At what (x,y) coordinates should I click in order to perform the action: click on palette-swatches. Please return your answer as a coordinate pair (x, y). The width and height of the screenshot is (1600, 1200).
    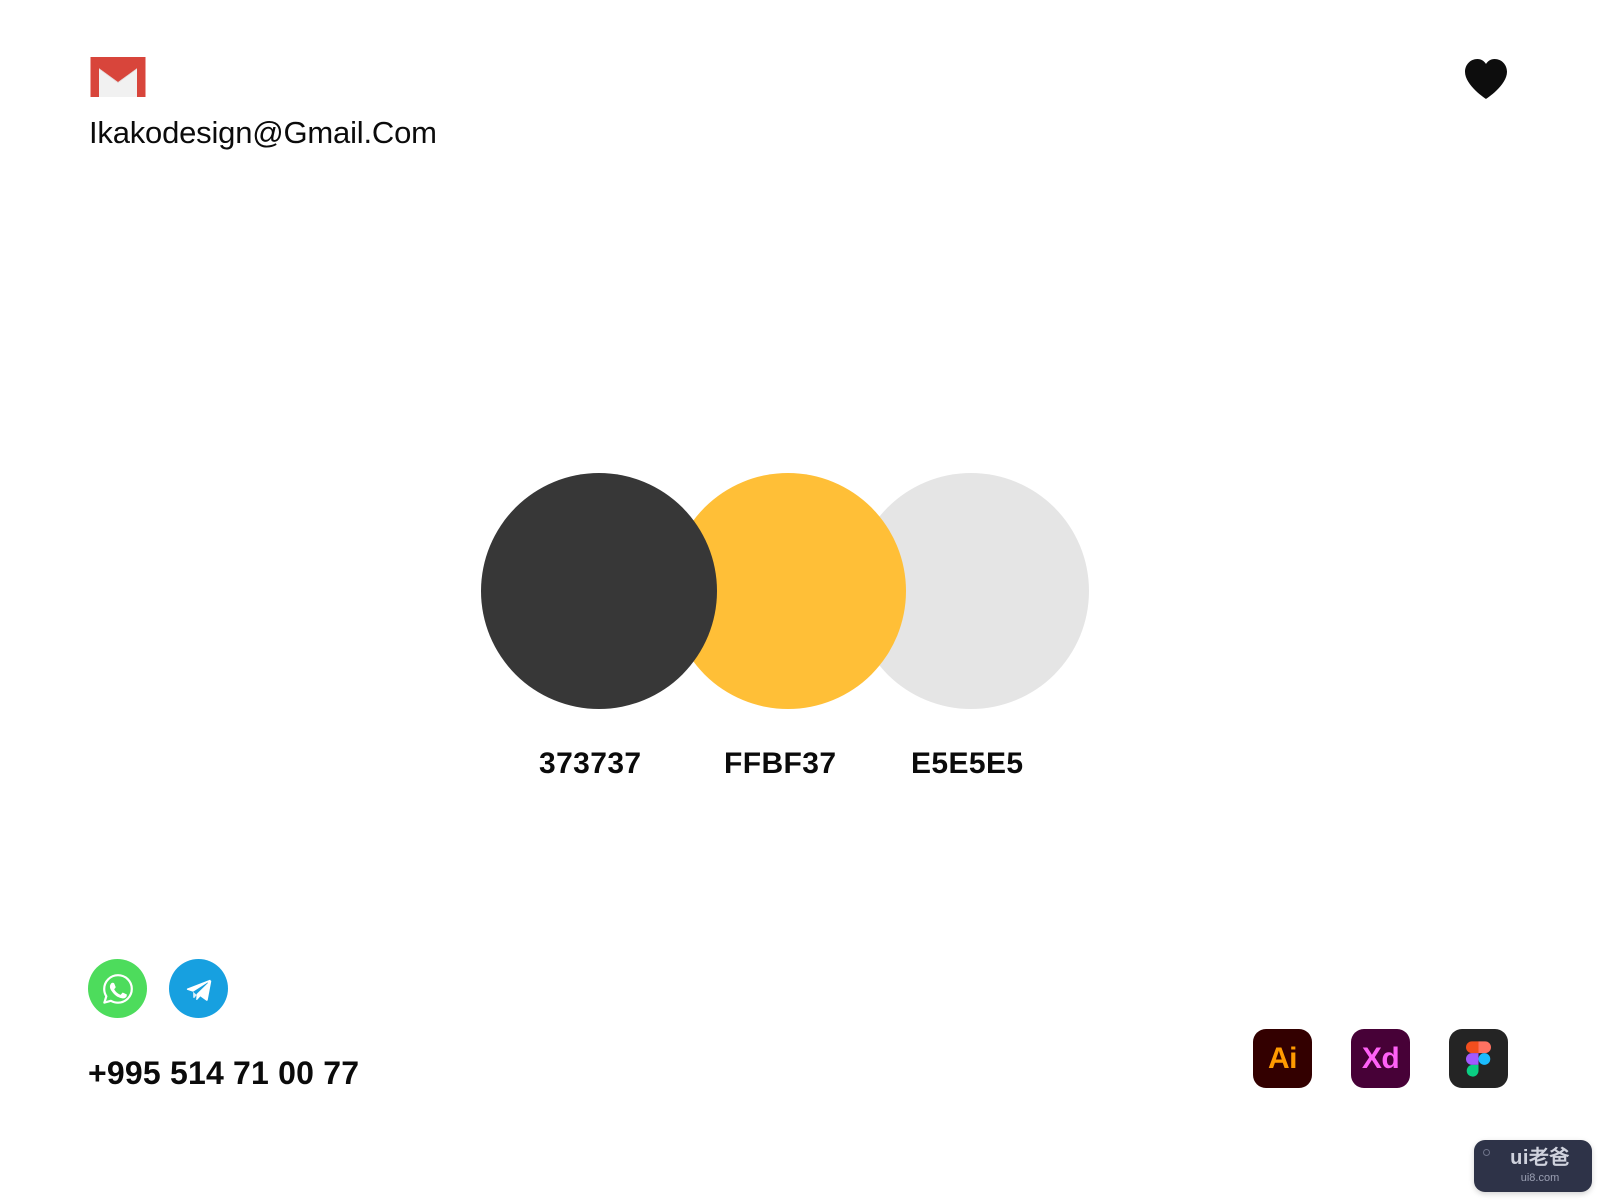
    Looking at the image, I should click on (797, 591).